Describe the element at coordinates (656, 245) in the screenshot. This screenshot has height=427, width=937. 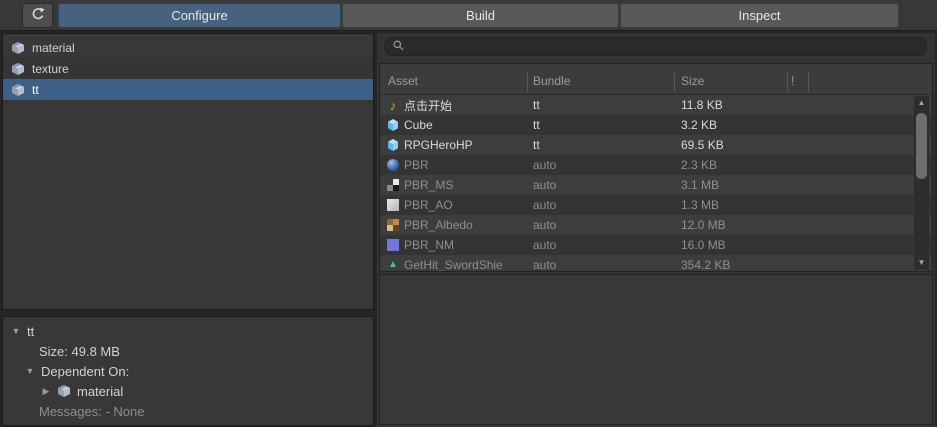
I see `asset-row: PBR_NM auto 16.0 MB` at that location.